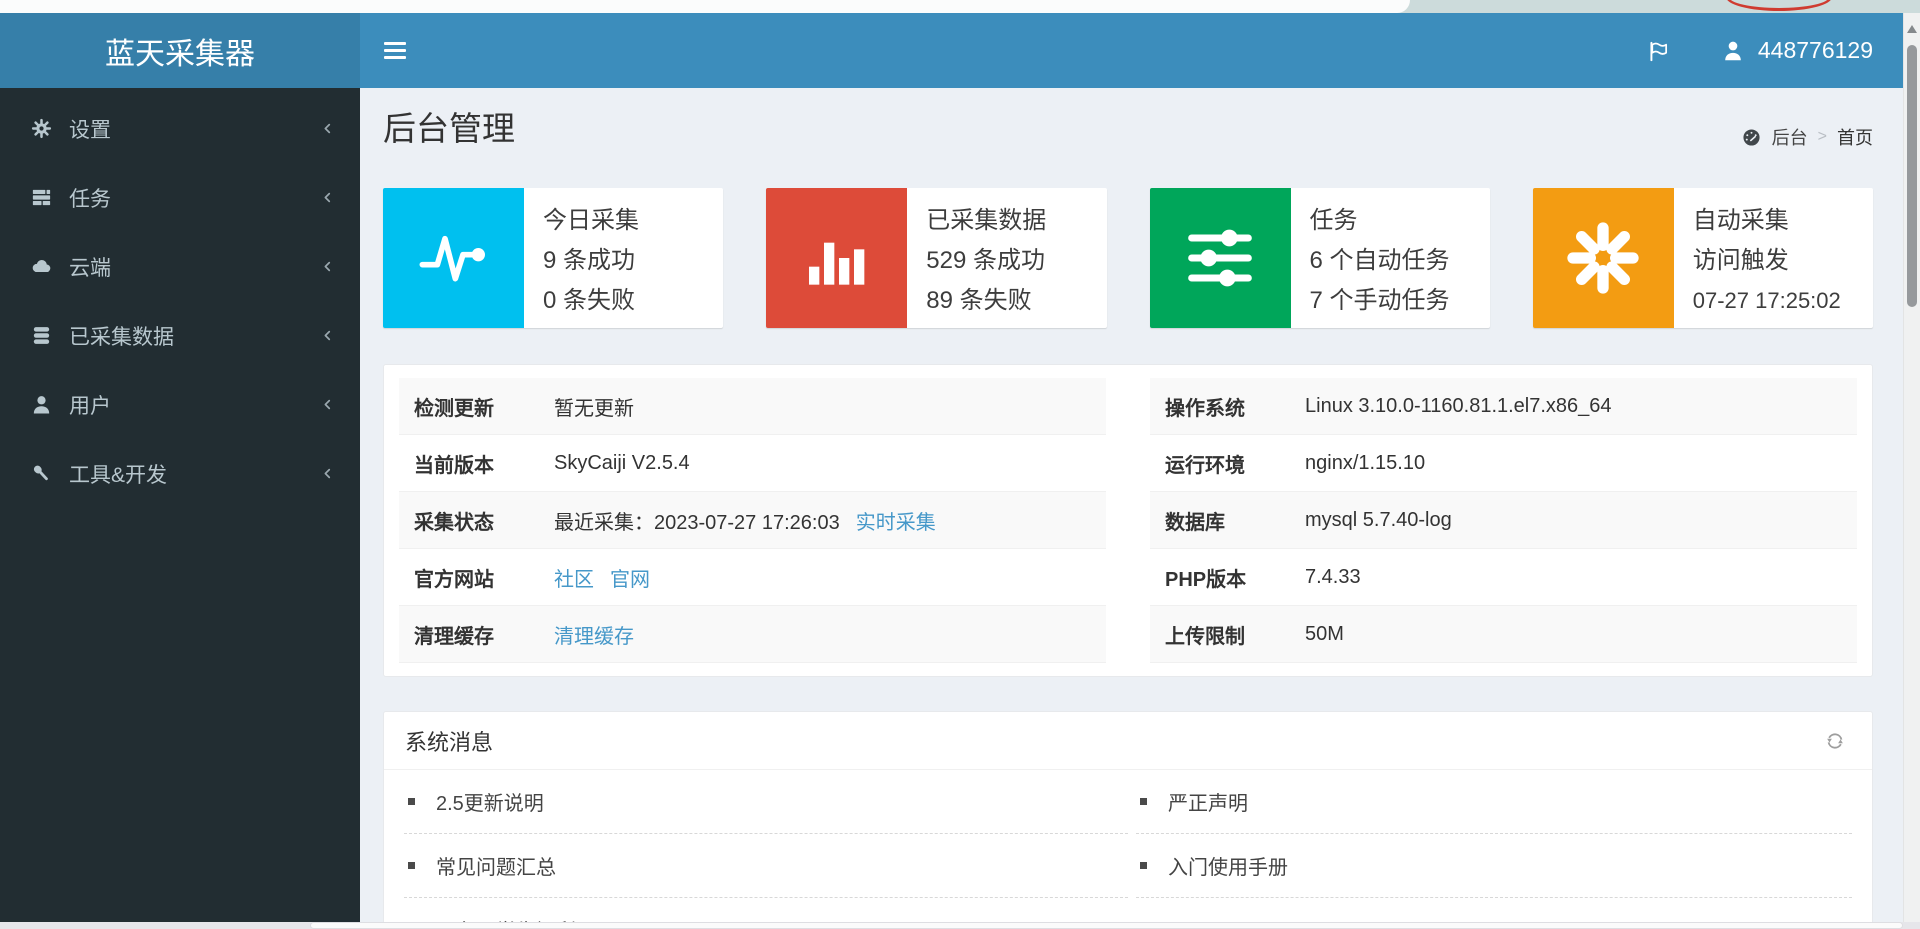 Image resolution: width=1920 pixels, height=929 pixels. What do you see at coordinates (766, 910) in the screenshot?
I see `message-item: 服务器学生福利` at bounding box center [766, 910].